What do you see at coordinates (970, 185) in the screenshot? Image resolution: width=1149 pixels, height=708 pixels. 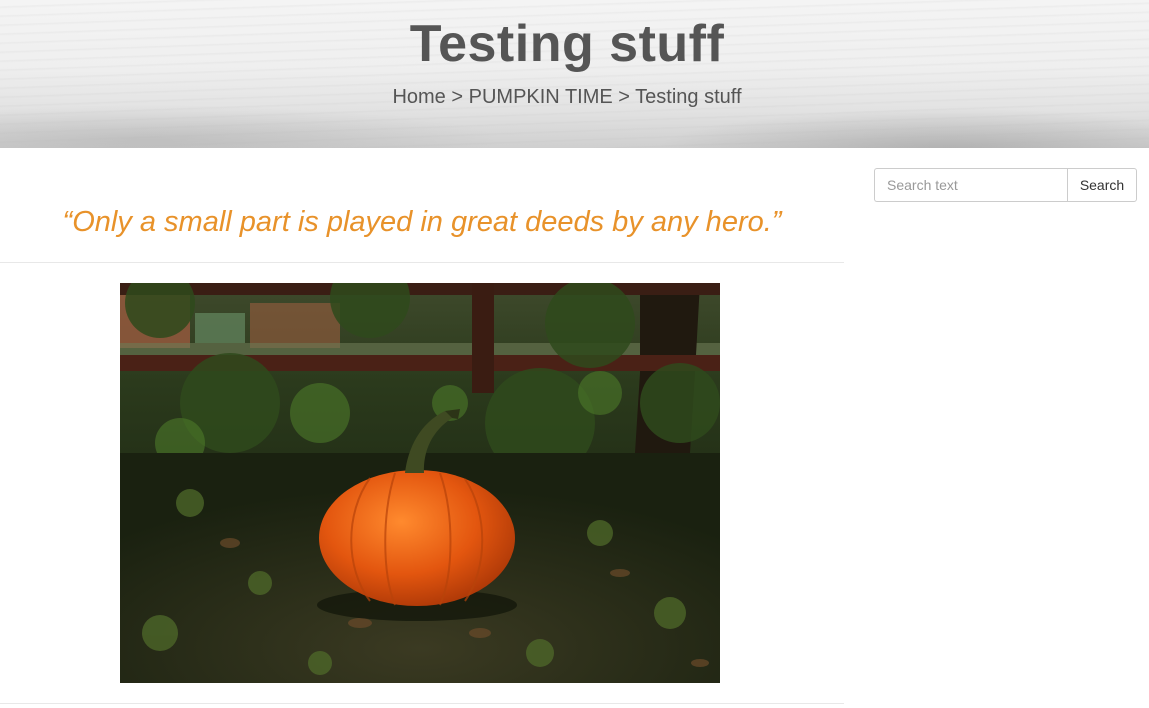 I see `search-input` at bounding box center [970, 185].